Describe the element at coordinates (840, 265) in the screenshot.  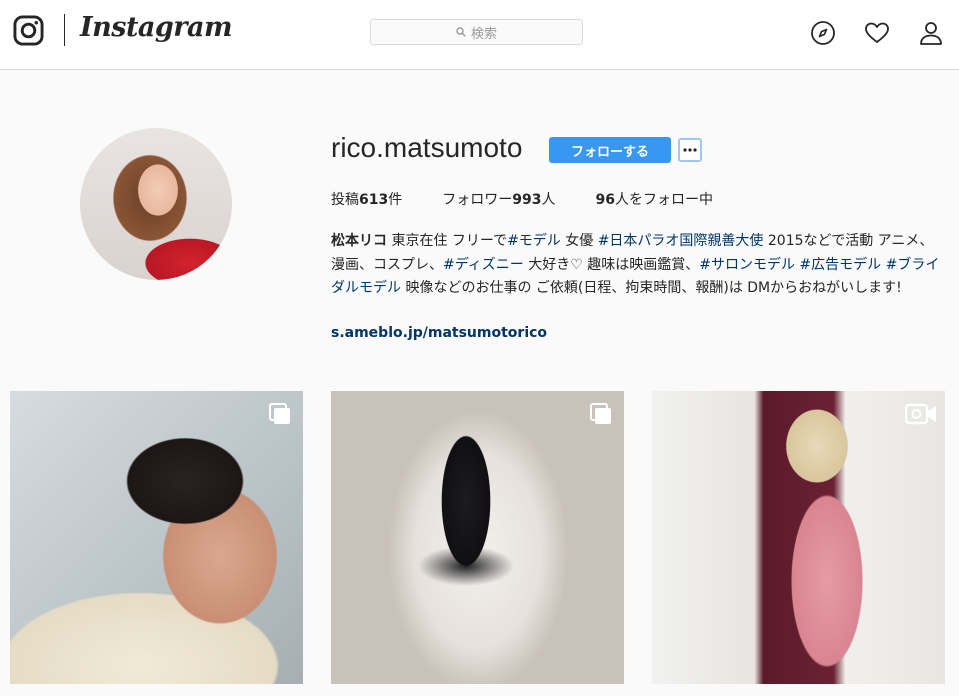
I see `hashtag-link: #広告モデル` at that location.